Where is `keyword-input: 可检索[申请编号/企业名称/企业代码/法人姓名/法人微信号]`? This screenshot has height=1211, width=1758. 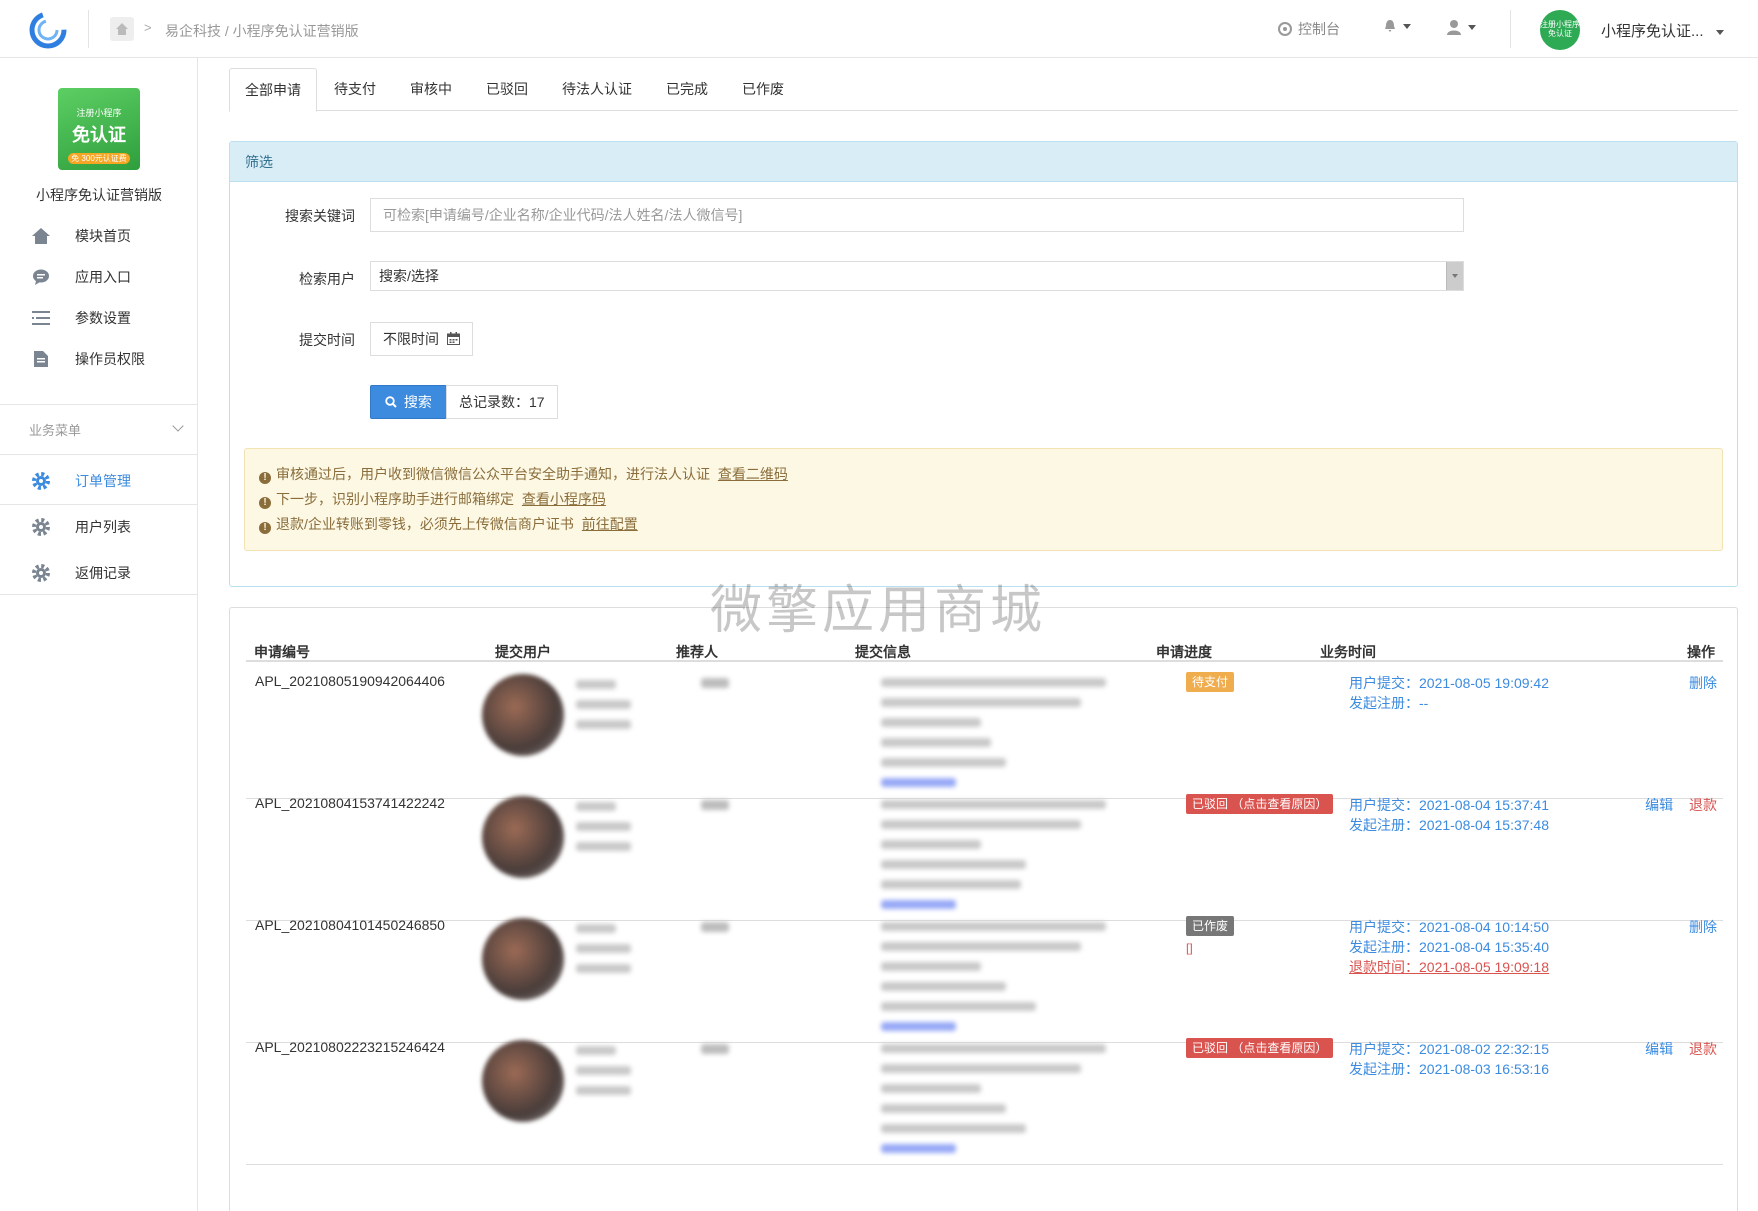
keyword-input: 可检索[申请编号/企业名称/企业代码/法人姓名/法人微信号] is located at coordinates (917, 215).